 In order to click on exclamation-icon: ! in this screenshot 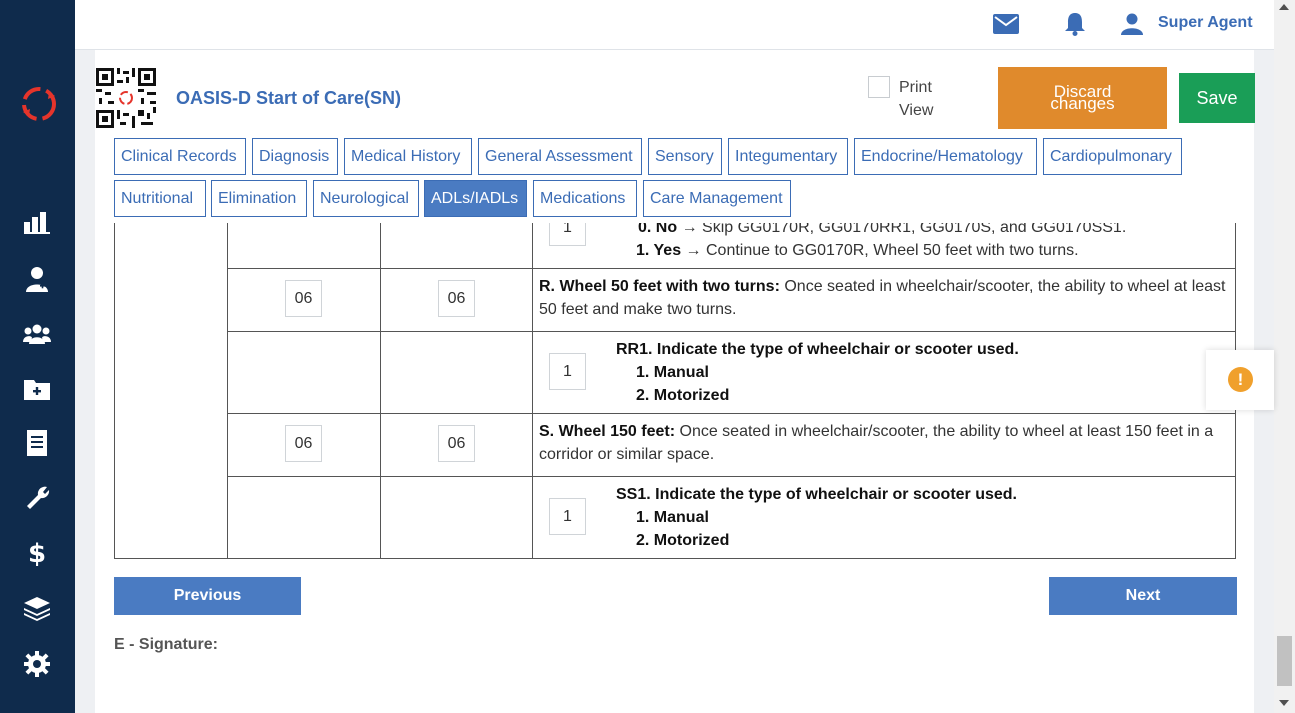, I will do `click(1240, 379)`.